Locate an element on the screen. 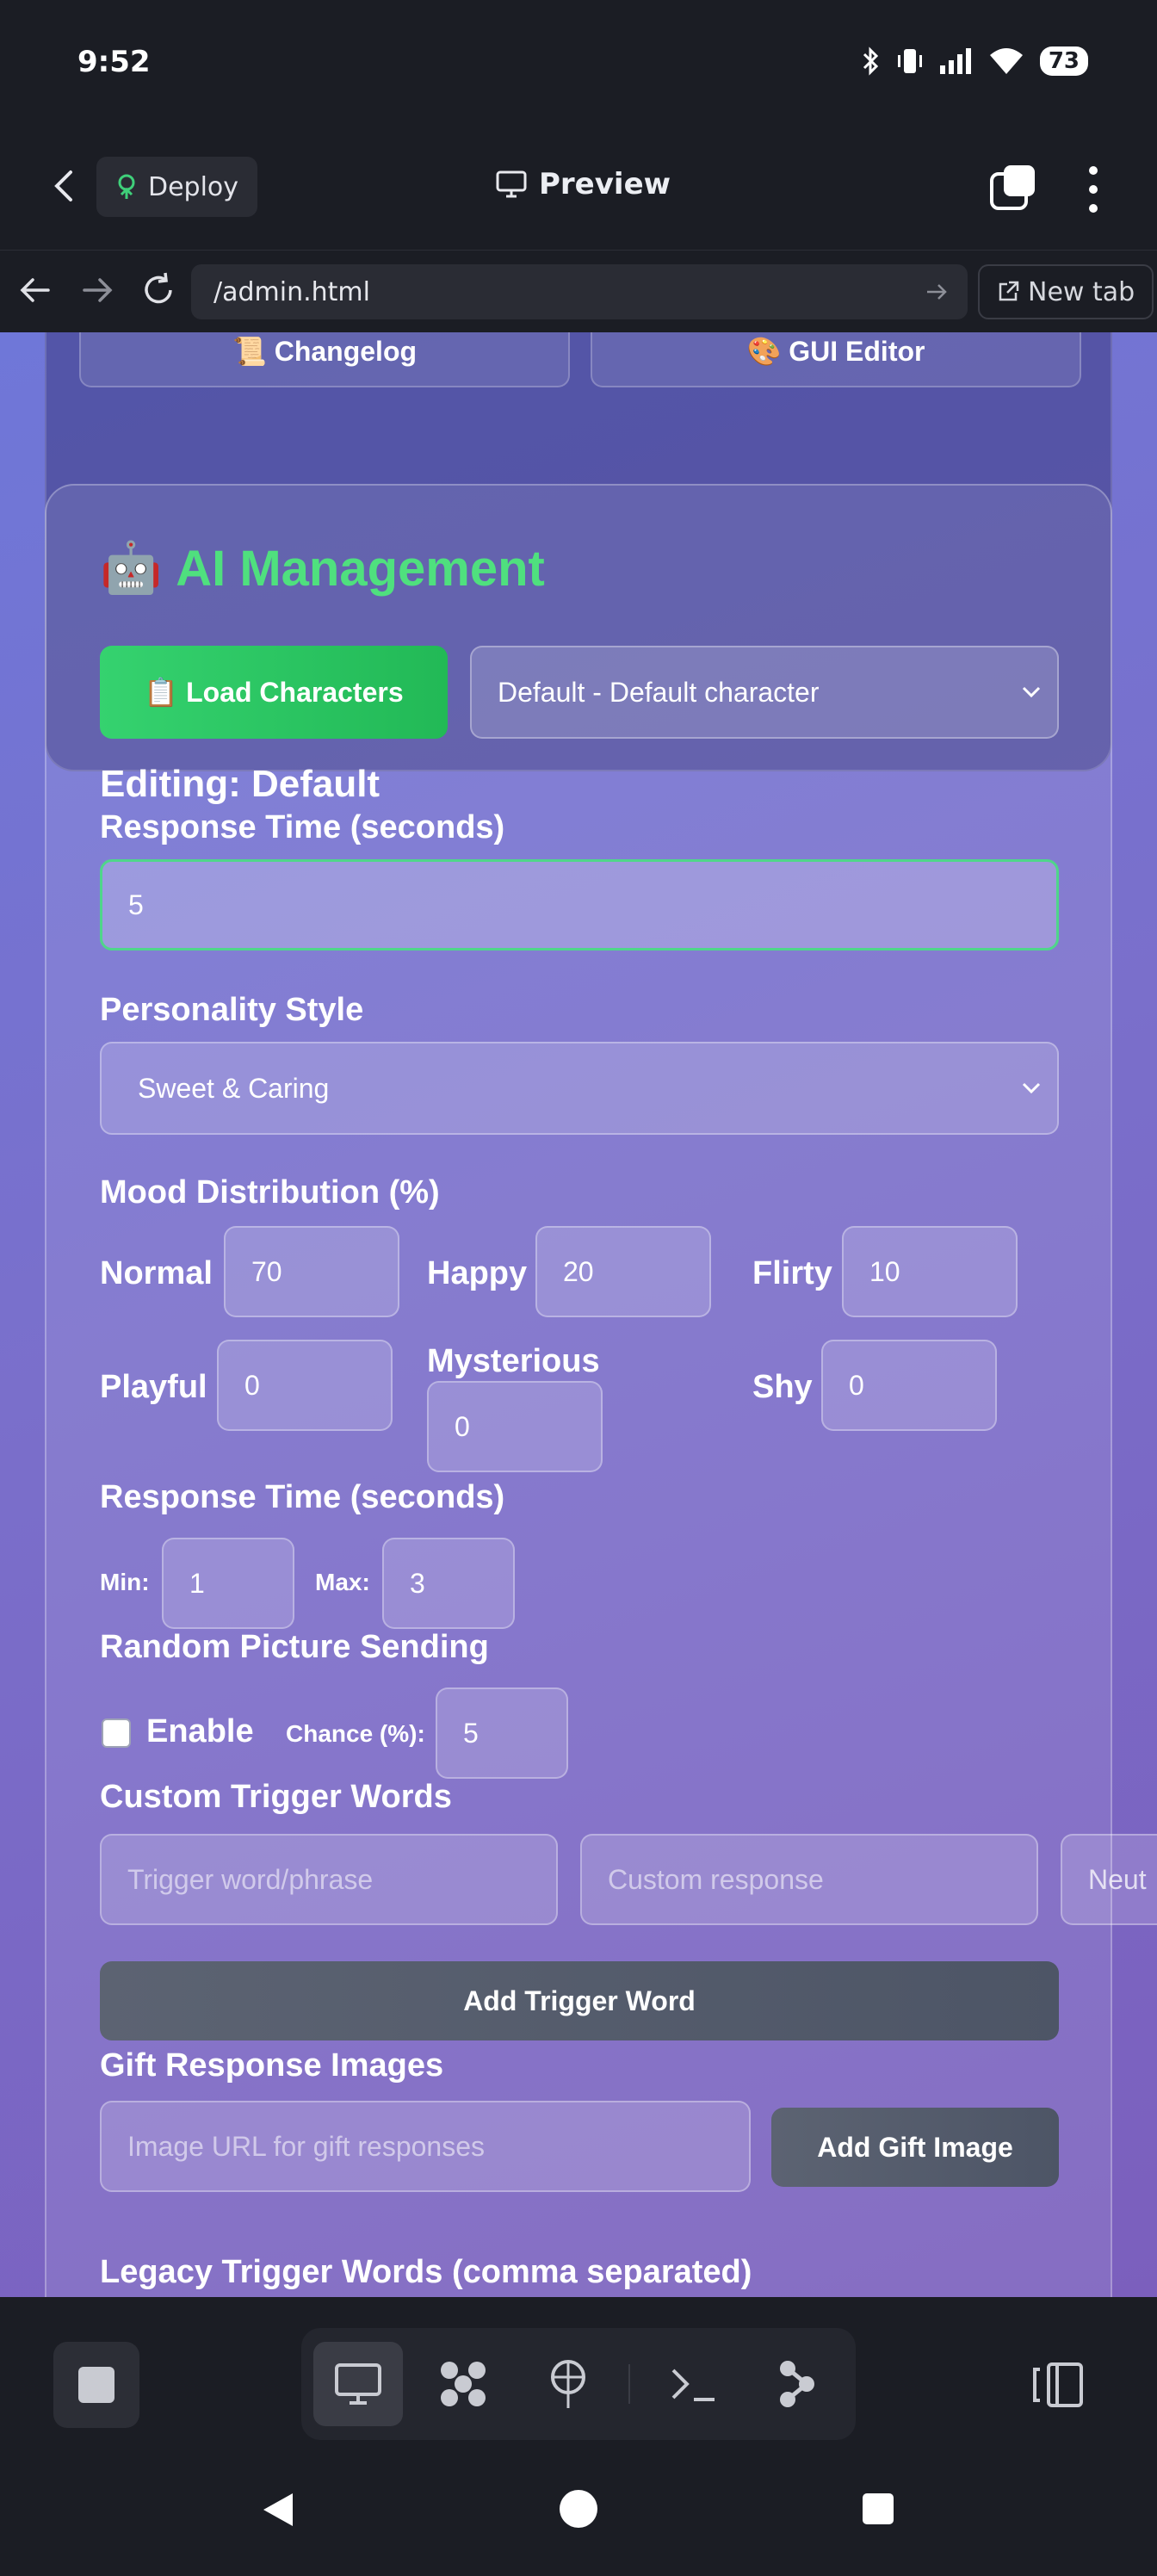 Image resolution: width=1157 pixels, height=2576 pixels. dock-tool-group is located at coordinates (579, 2384).